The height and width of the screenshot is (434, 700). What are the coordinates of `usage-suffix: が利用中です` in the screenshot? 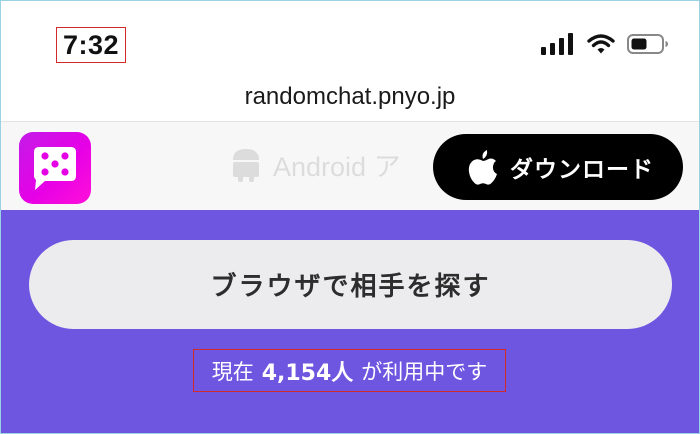 It's located at (424, 371).